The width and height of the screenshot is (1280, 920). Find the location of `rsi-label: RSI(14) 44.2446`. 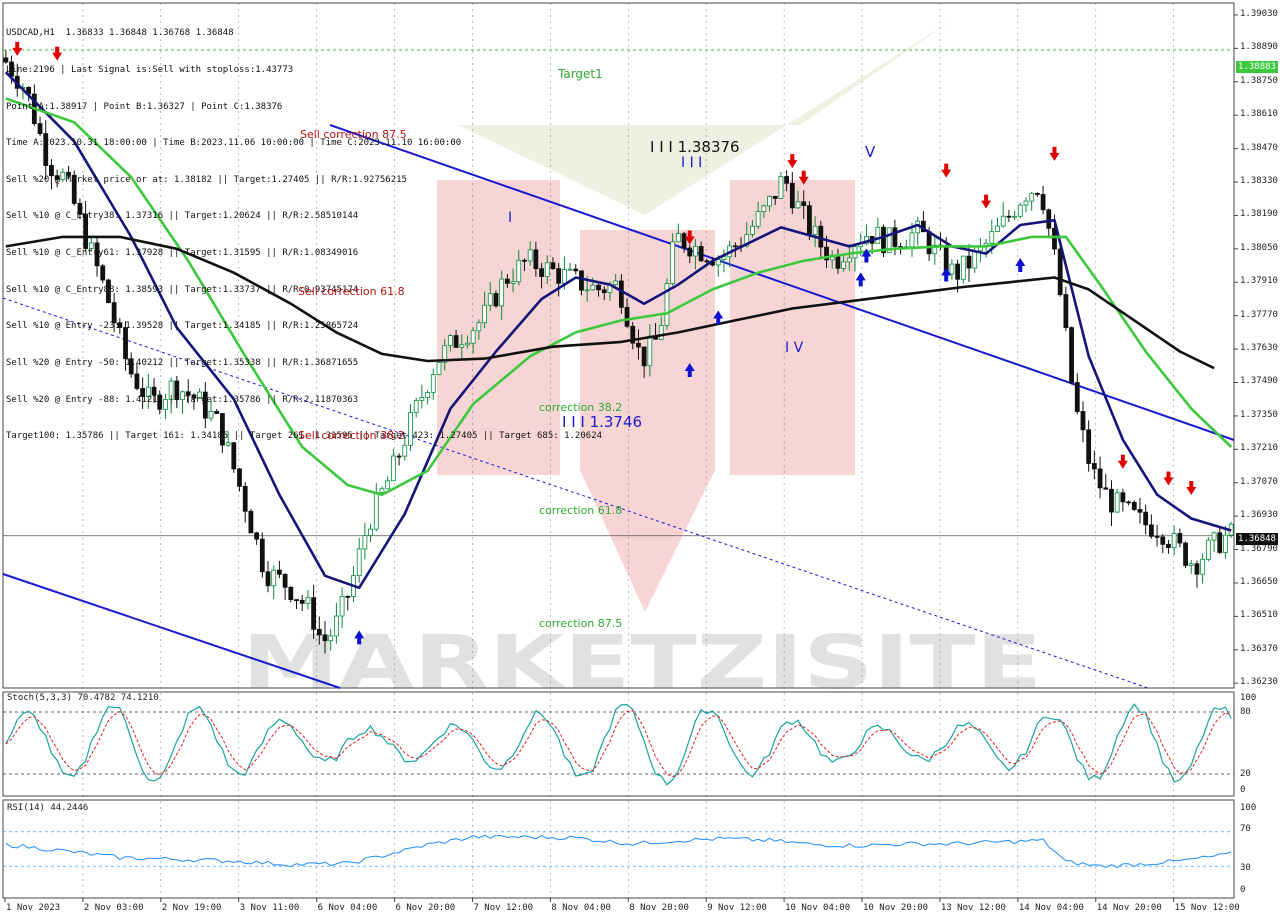

rsi-label: RSI(14) 44.2446 is located at coordinates (48, 808).